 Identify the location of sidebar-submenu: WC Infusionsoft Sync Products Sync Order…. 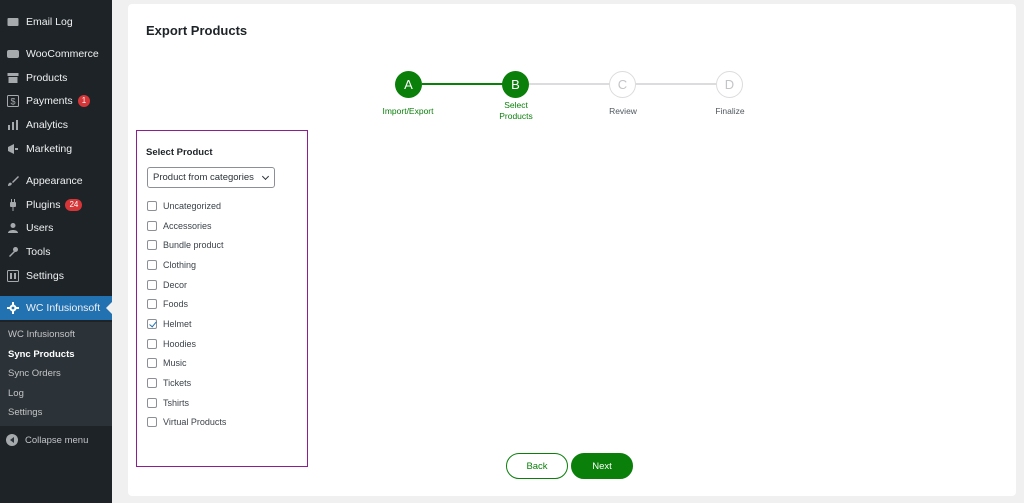
(56, 374).